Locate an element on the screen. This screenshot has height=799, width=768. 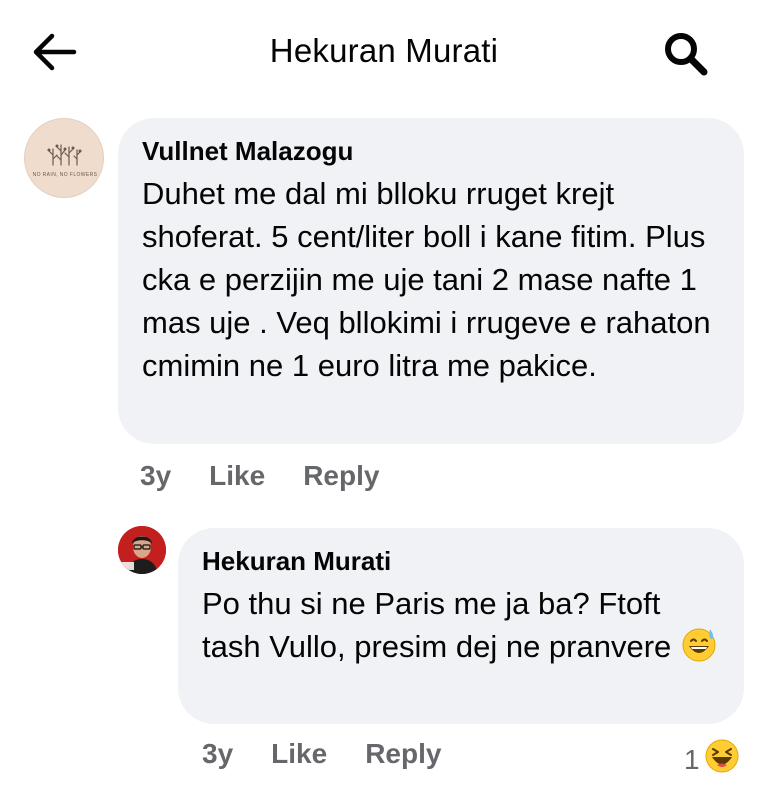
floral-logo-icon: NO RAIN, NO FLOWERS is located at coordinates (65, 161).